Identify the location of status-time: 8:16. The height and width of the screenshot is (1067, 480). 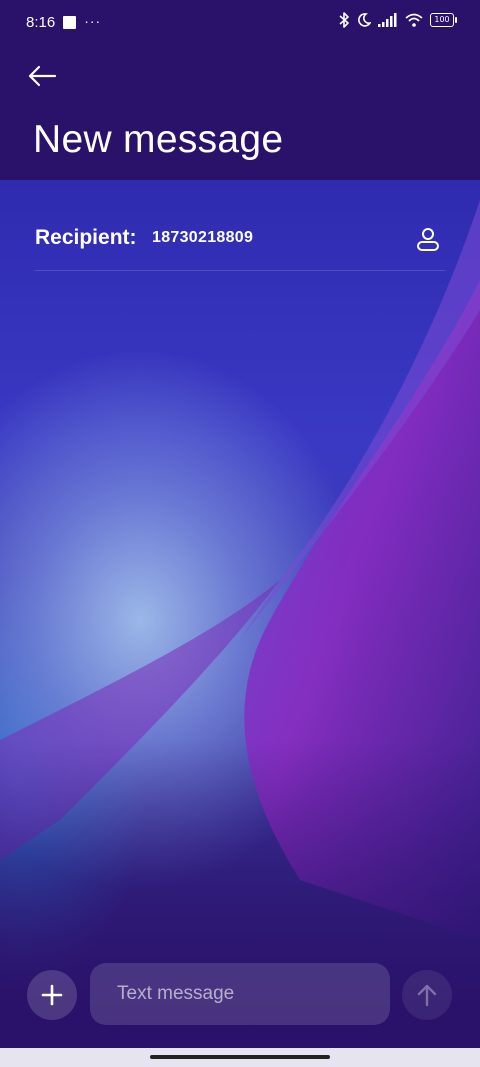
(41, 22).